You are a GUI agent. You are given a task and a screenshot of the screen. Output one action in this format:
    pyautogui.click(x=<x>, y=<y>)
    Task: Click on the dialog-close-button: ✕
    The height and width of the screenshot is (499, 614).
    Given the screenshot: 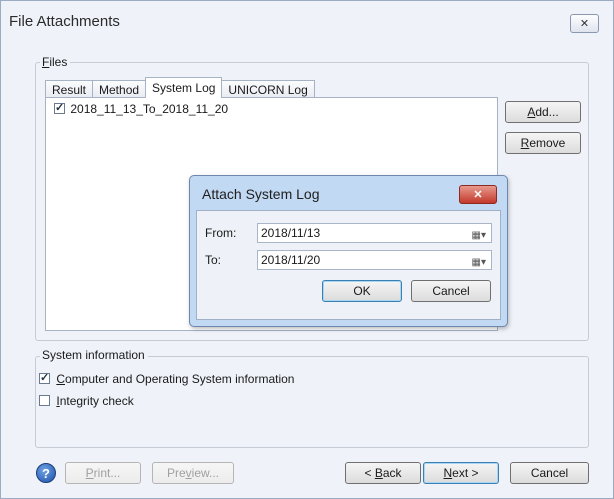 What is the action you would take?
    pyautogui.click(x=478, y=194)
    